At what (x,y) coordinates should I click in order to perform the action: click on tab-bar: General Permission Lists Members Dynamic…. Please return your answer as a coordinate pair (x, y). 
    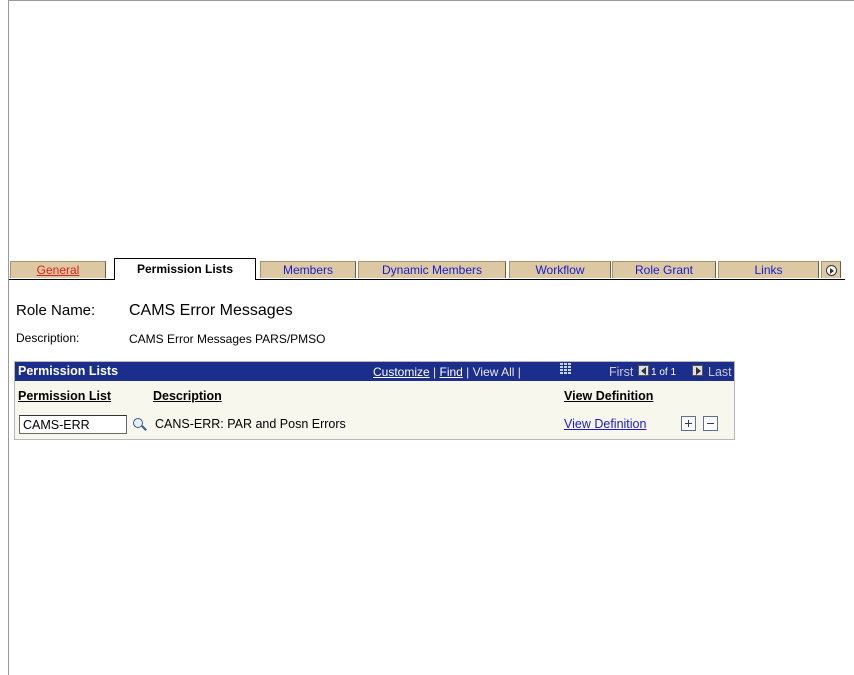
    Looking at the image, I should click on (427, 269).